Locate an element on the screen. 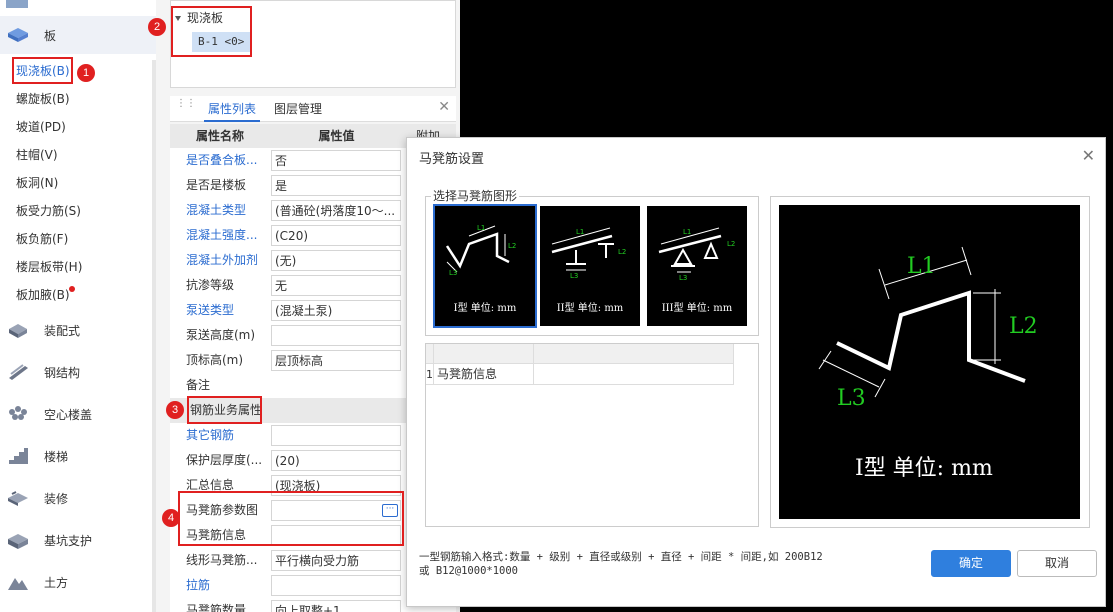 The width and height of the screenshot is (1113, 612). type-1-preview-diagram: L1 L2 L3 I型 单位: mm is located at coordinates (928, 363).